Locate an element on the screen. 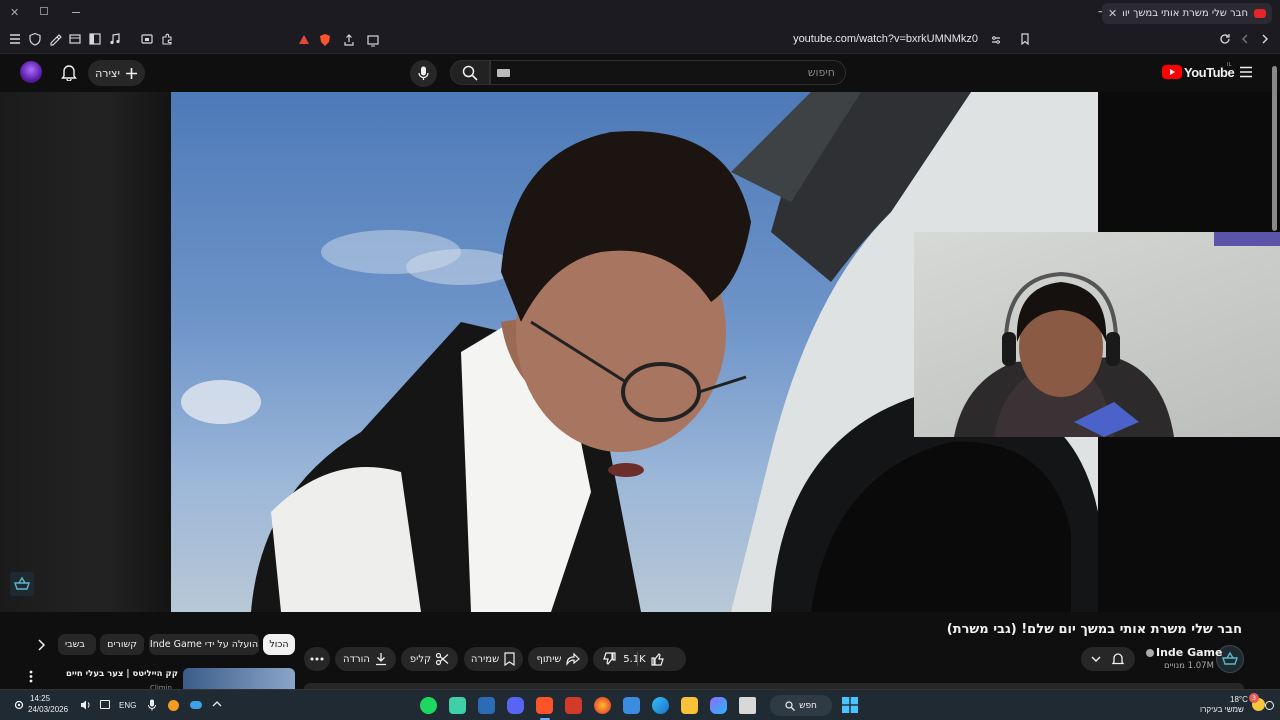 This screenshot has height=720, width=1280. copilot-icon is located at coordinates (718, 705).